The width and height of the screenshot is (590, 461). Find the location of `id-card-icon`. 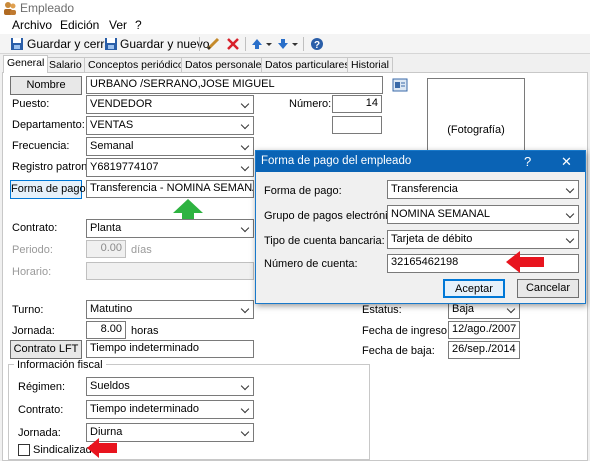

id-card-icon is located at coordinates (400, 85).